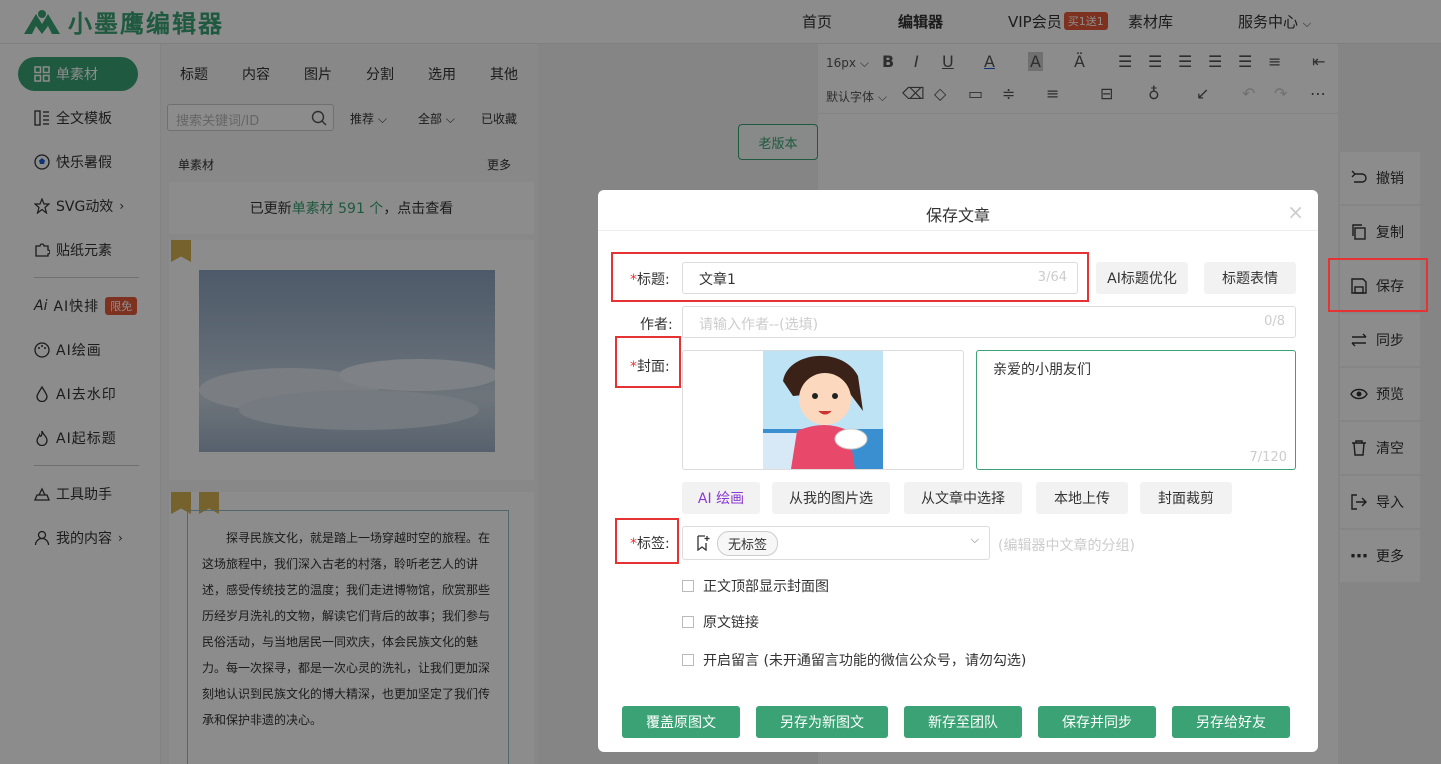 This screenshot has height=764, width=1441. What do you see at coordinates (1042, 370) in the screenshot?
I see `summary-value: 亲爱的小朋友们` at bounding box center [1042, 370].